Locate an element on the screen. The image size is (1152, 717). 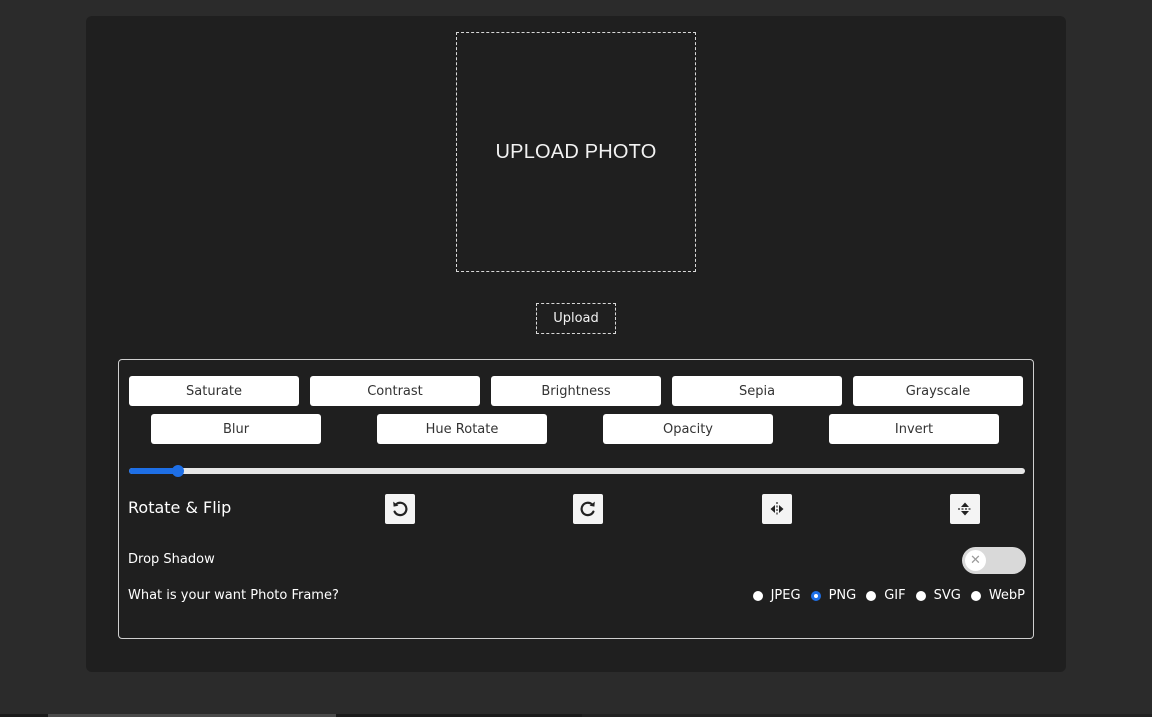
flip-vertical-icon is located at coordinates (965, 509).